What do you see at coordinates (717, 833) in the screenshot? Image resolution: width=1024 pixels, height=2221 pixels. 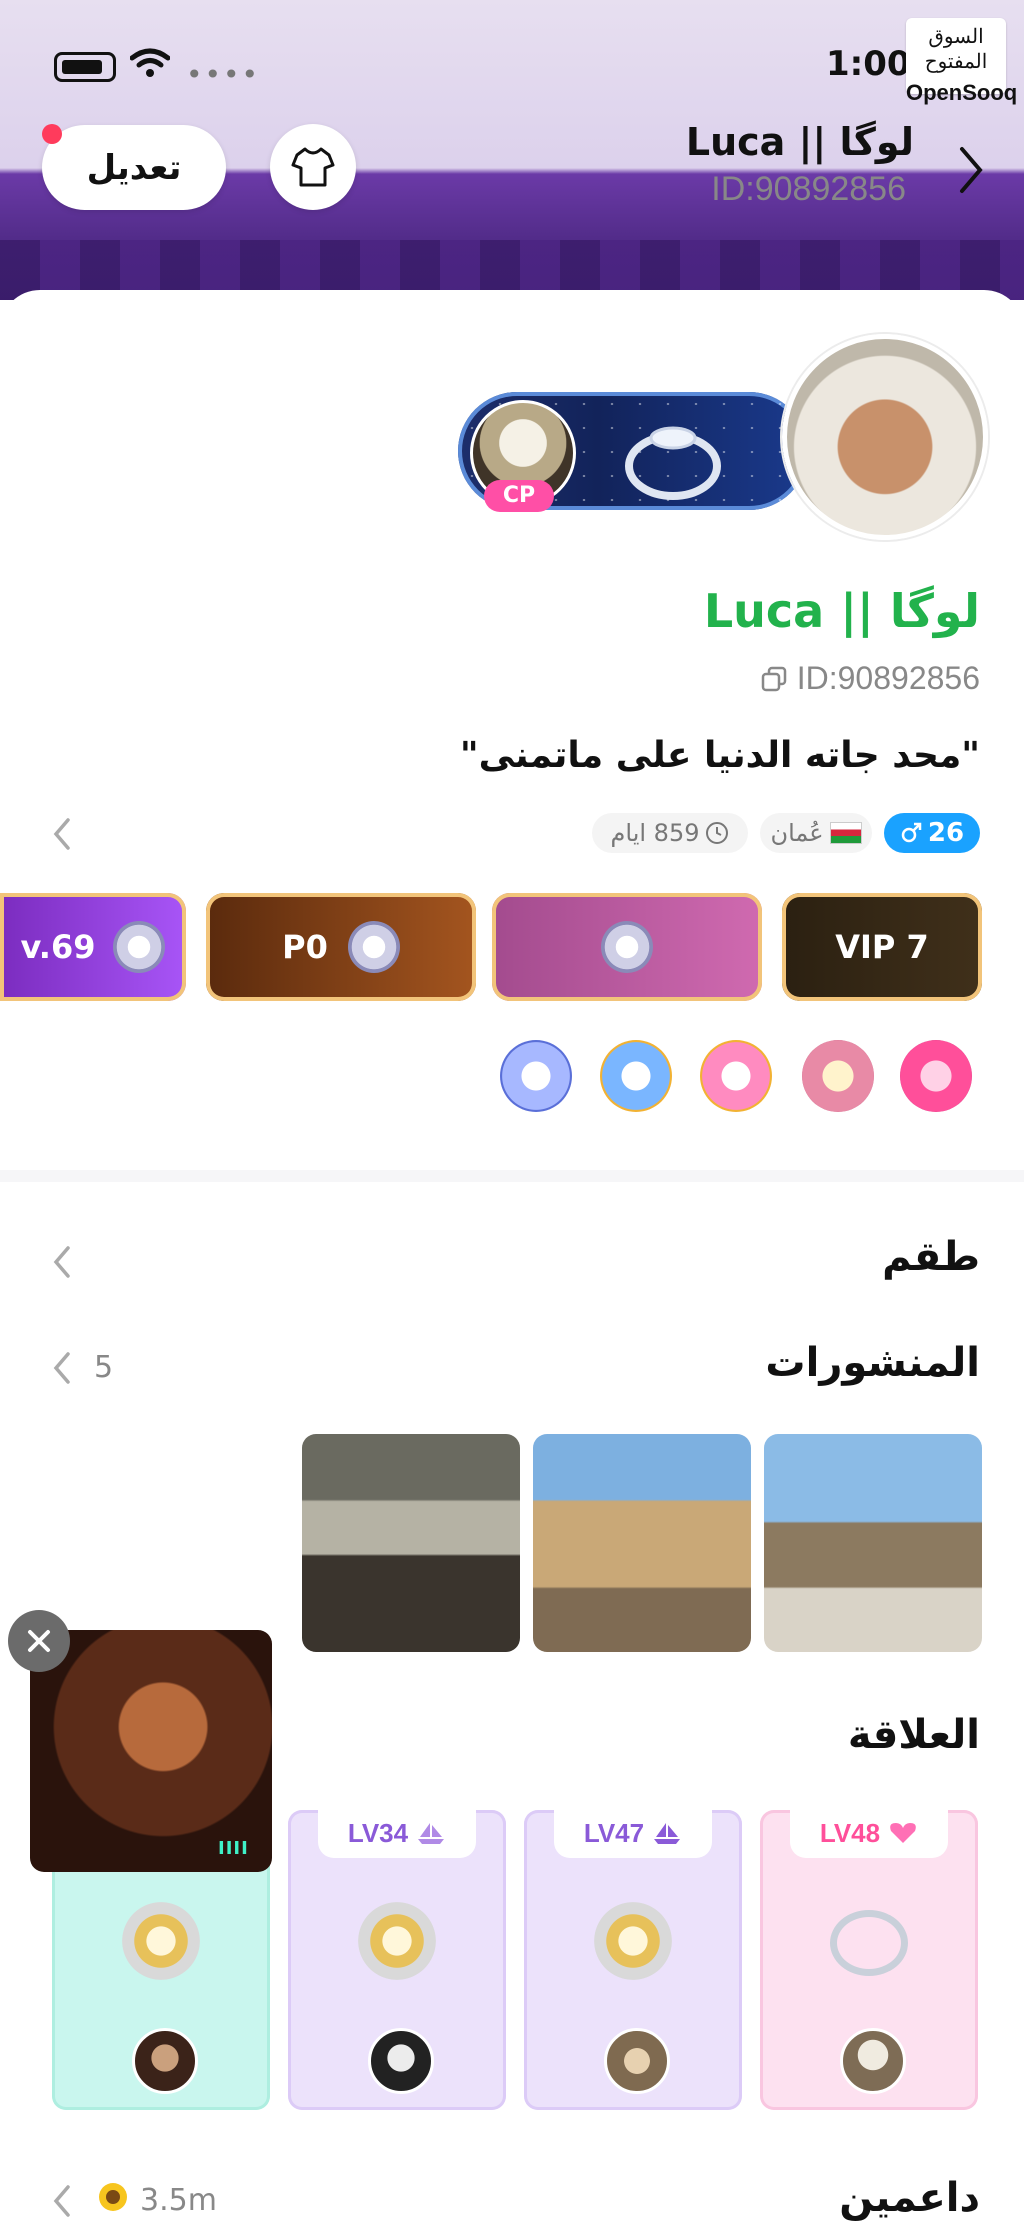 I see `clock-icon` at bounding box center [717, 833].